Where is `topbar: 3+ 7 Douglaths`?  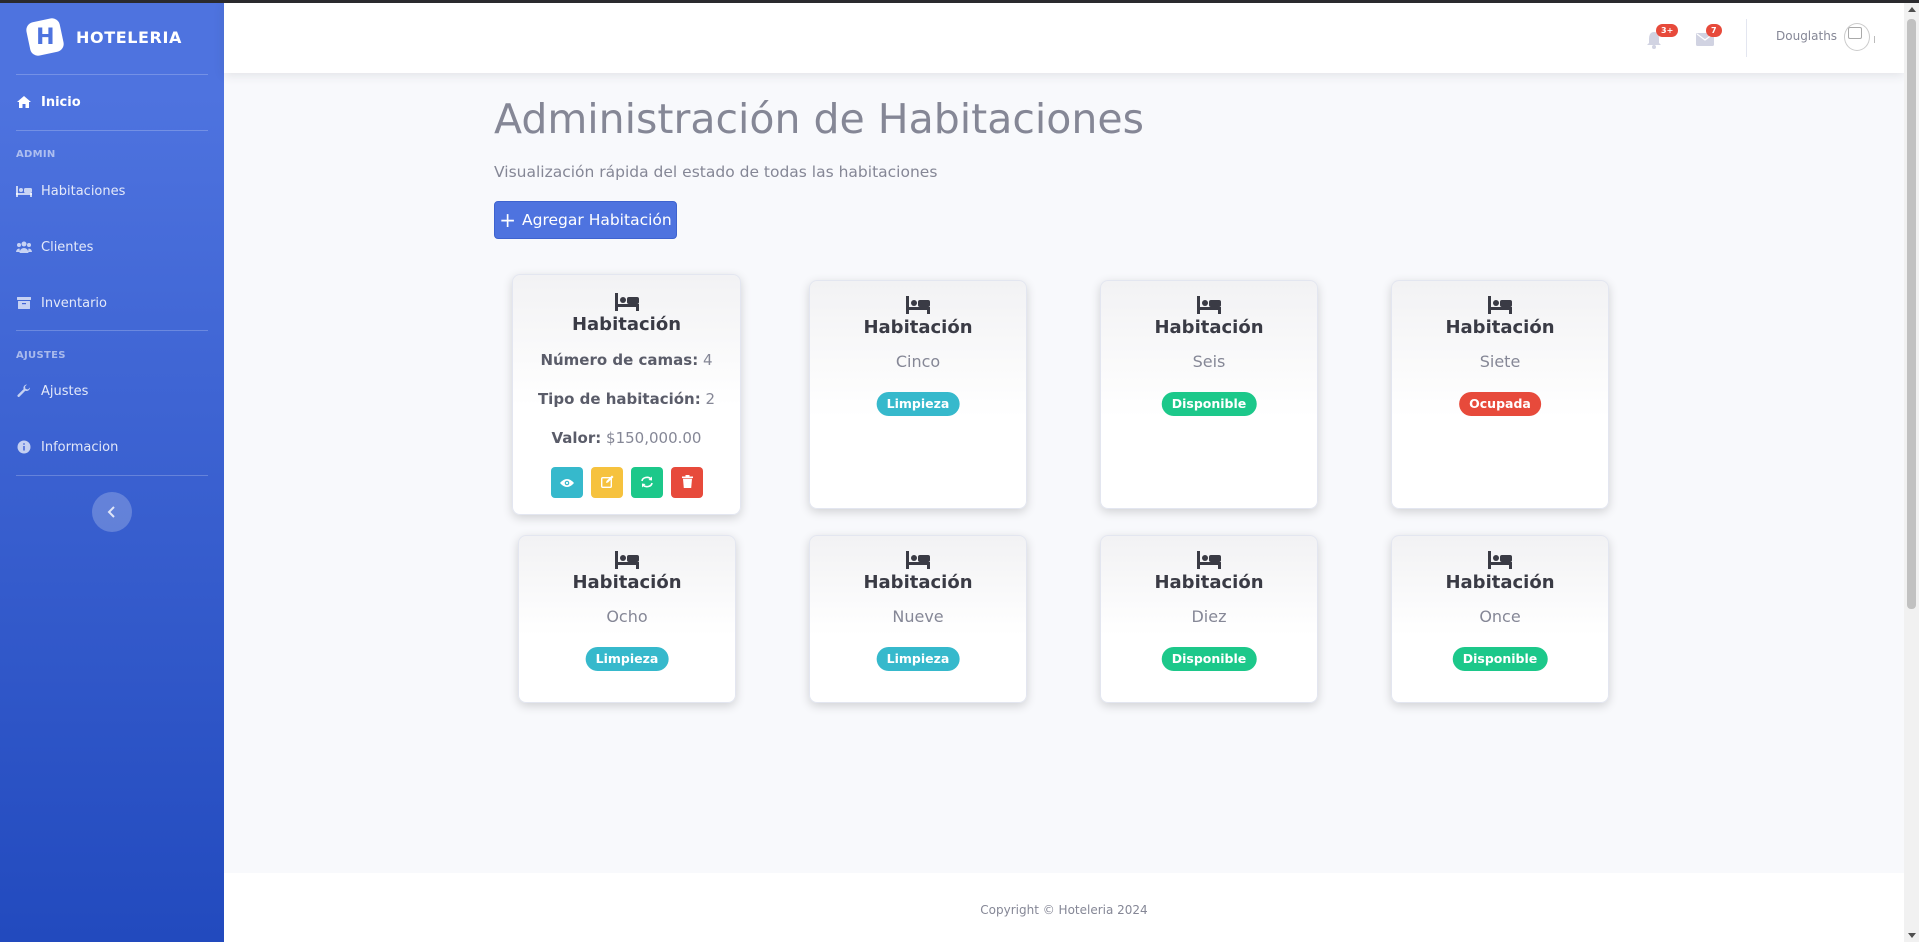
topbar: 3+ 7 Douglaths is located at coordinates (1064, 38).